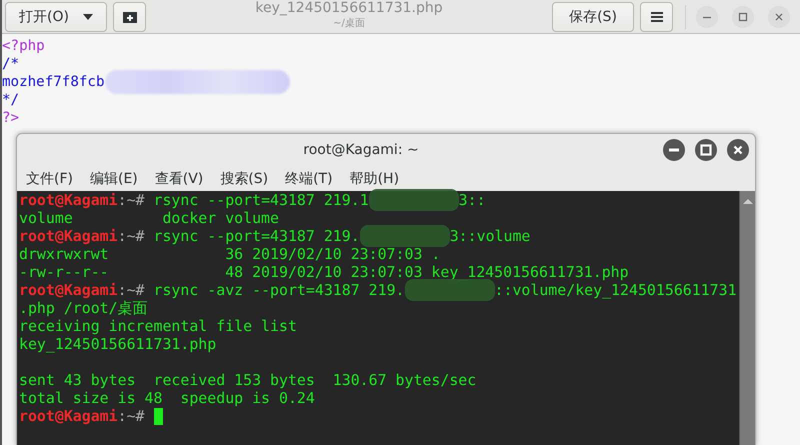 Image resolution: width=800 pixels, height=445 pixels. I want to click on menu-item: 查看(V), so click(179, 179).